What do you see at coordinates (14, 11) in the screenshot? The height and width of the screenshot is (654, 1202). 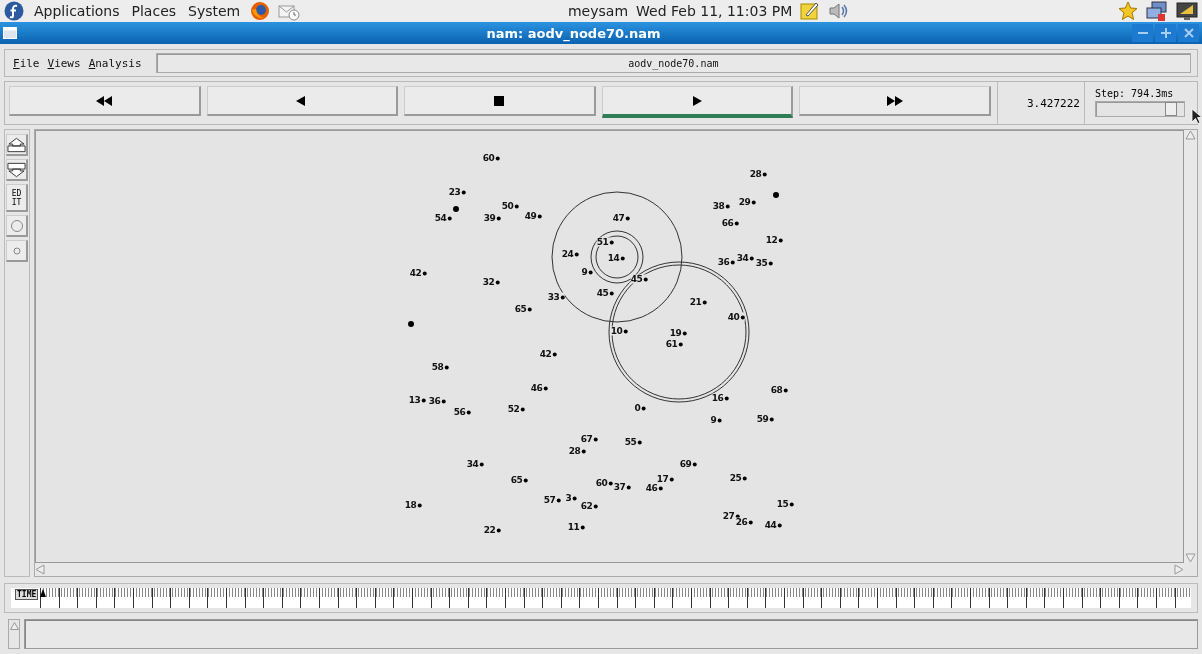 I see `fedora-logo-icon` at bounding box center [14, 11].